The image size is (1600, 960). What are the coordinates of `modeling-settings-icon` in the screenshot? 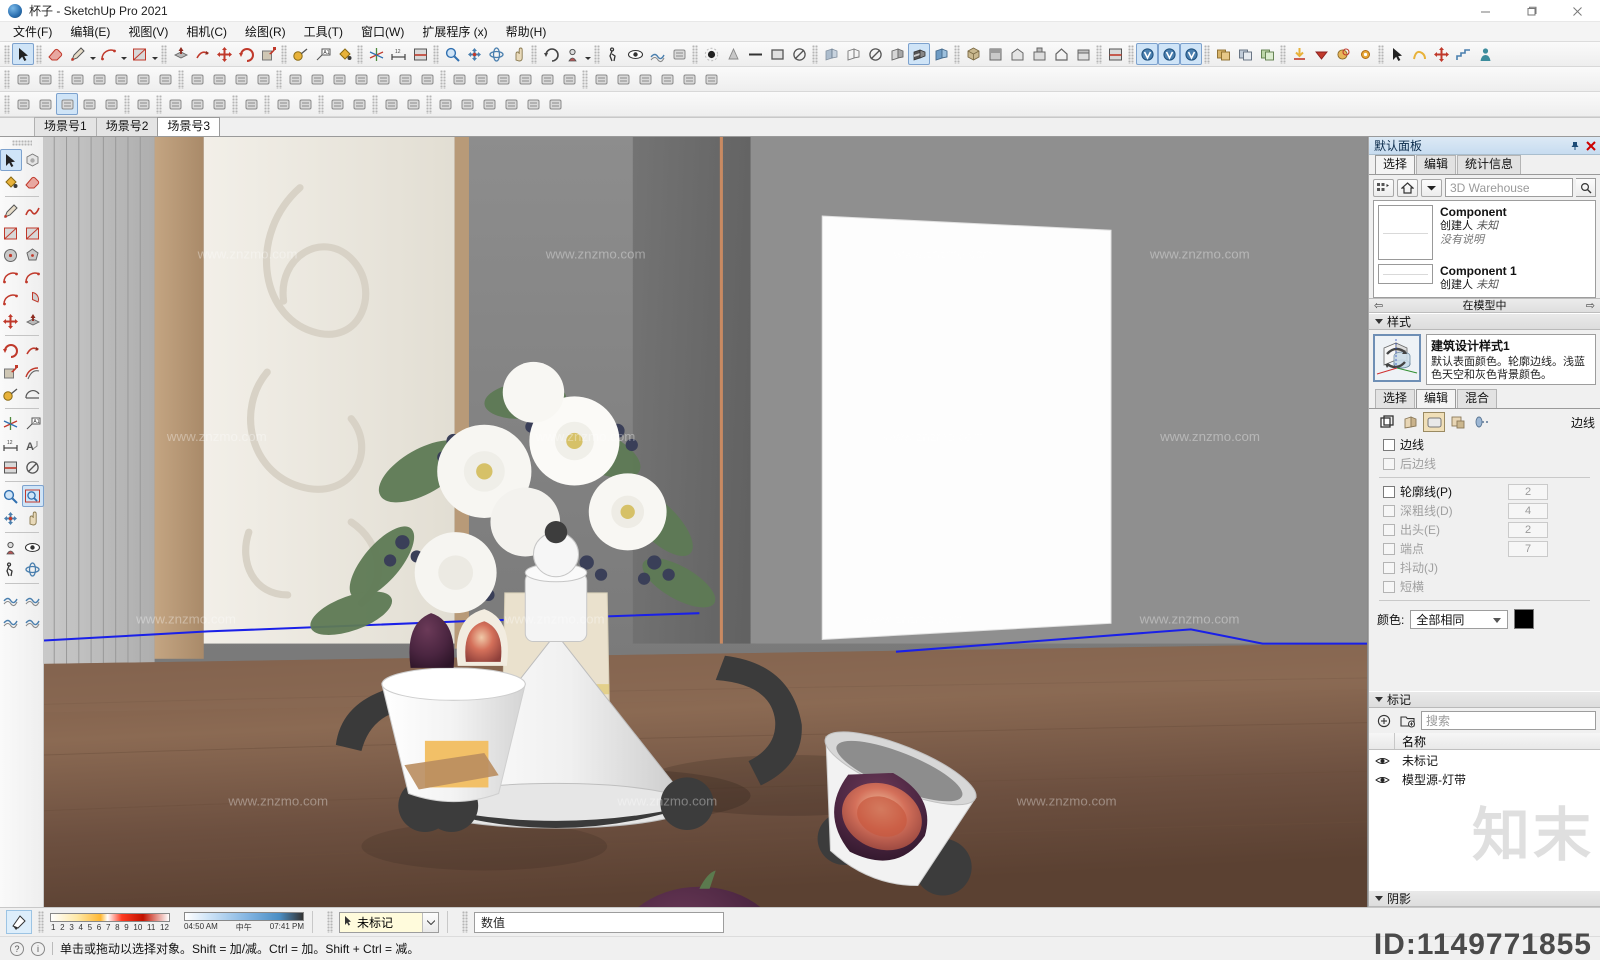 It's located at (1482, 422).